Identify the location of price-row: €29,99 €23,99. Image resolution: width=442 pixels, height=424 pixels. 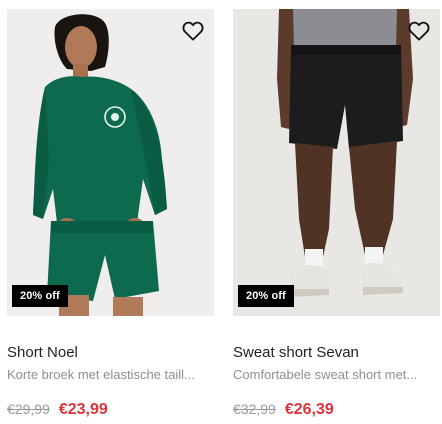
(110, 409).